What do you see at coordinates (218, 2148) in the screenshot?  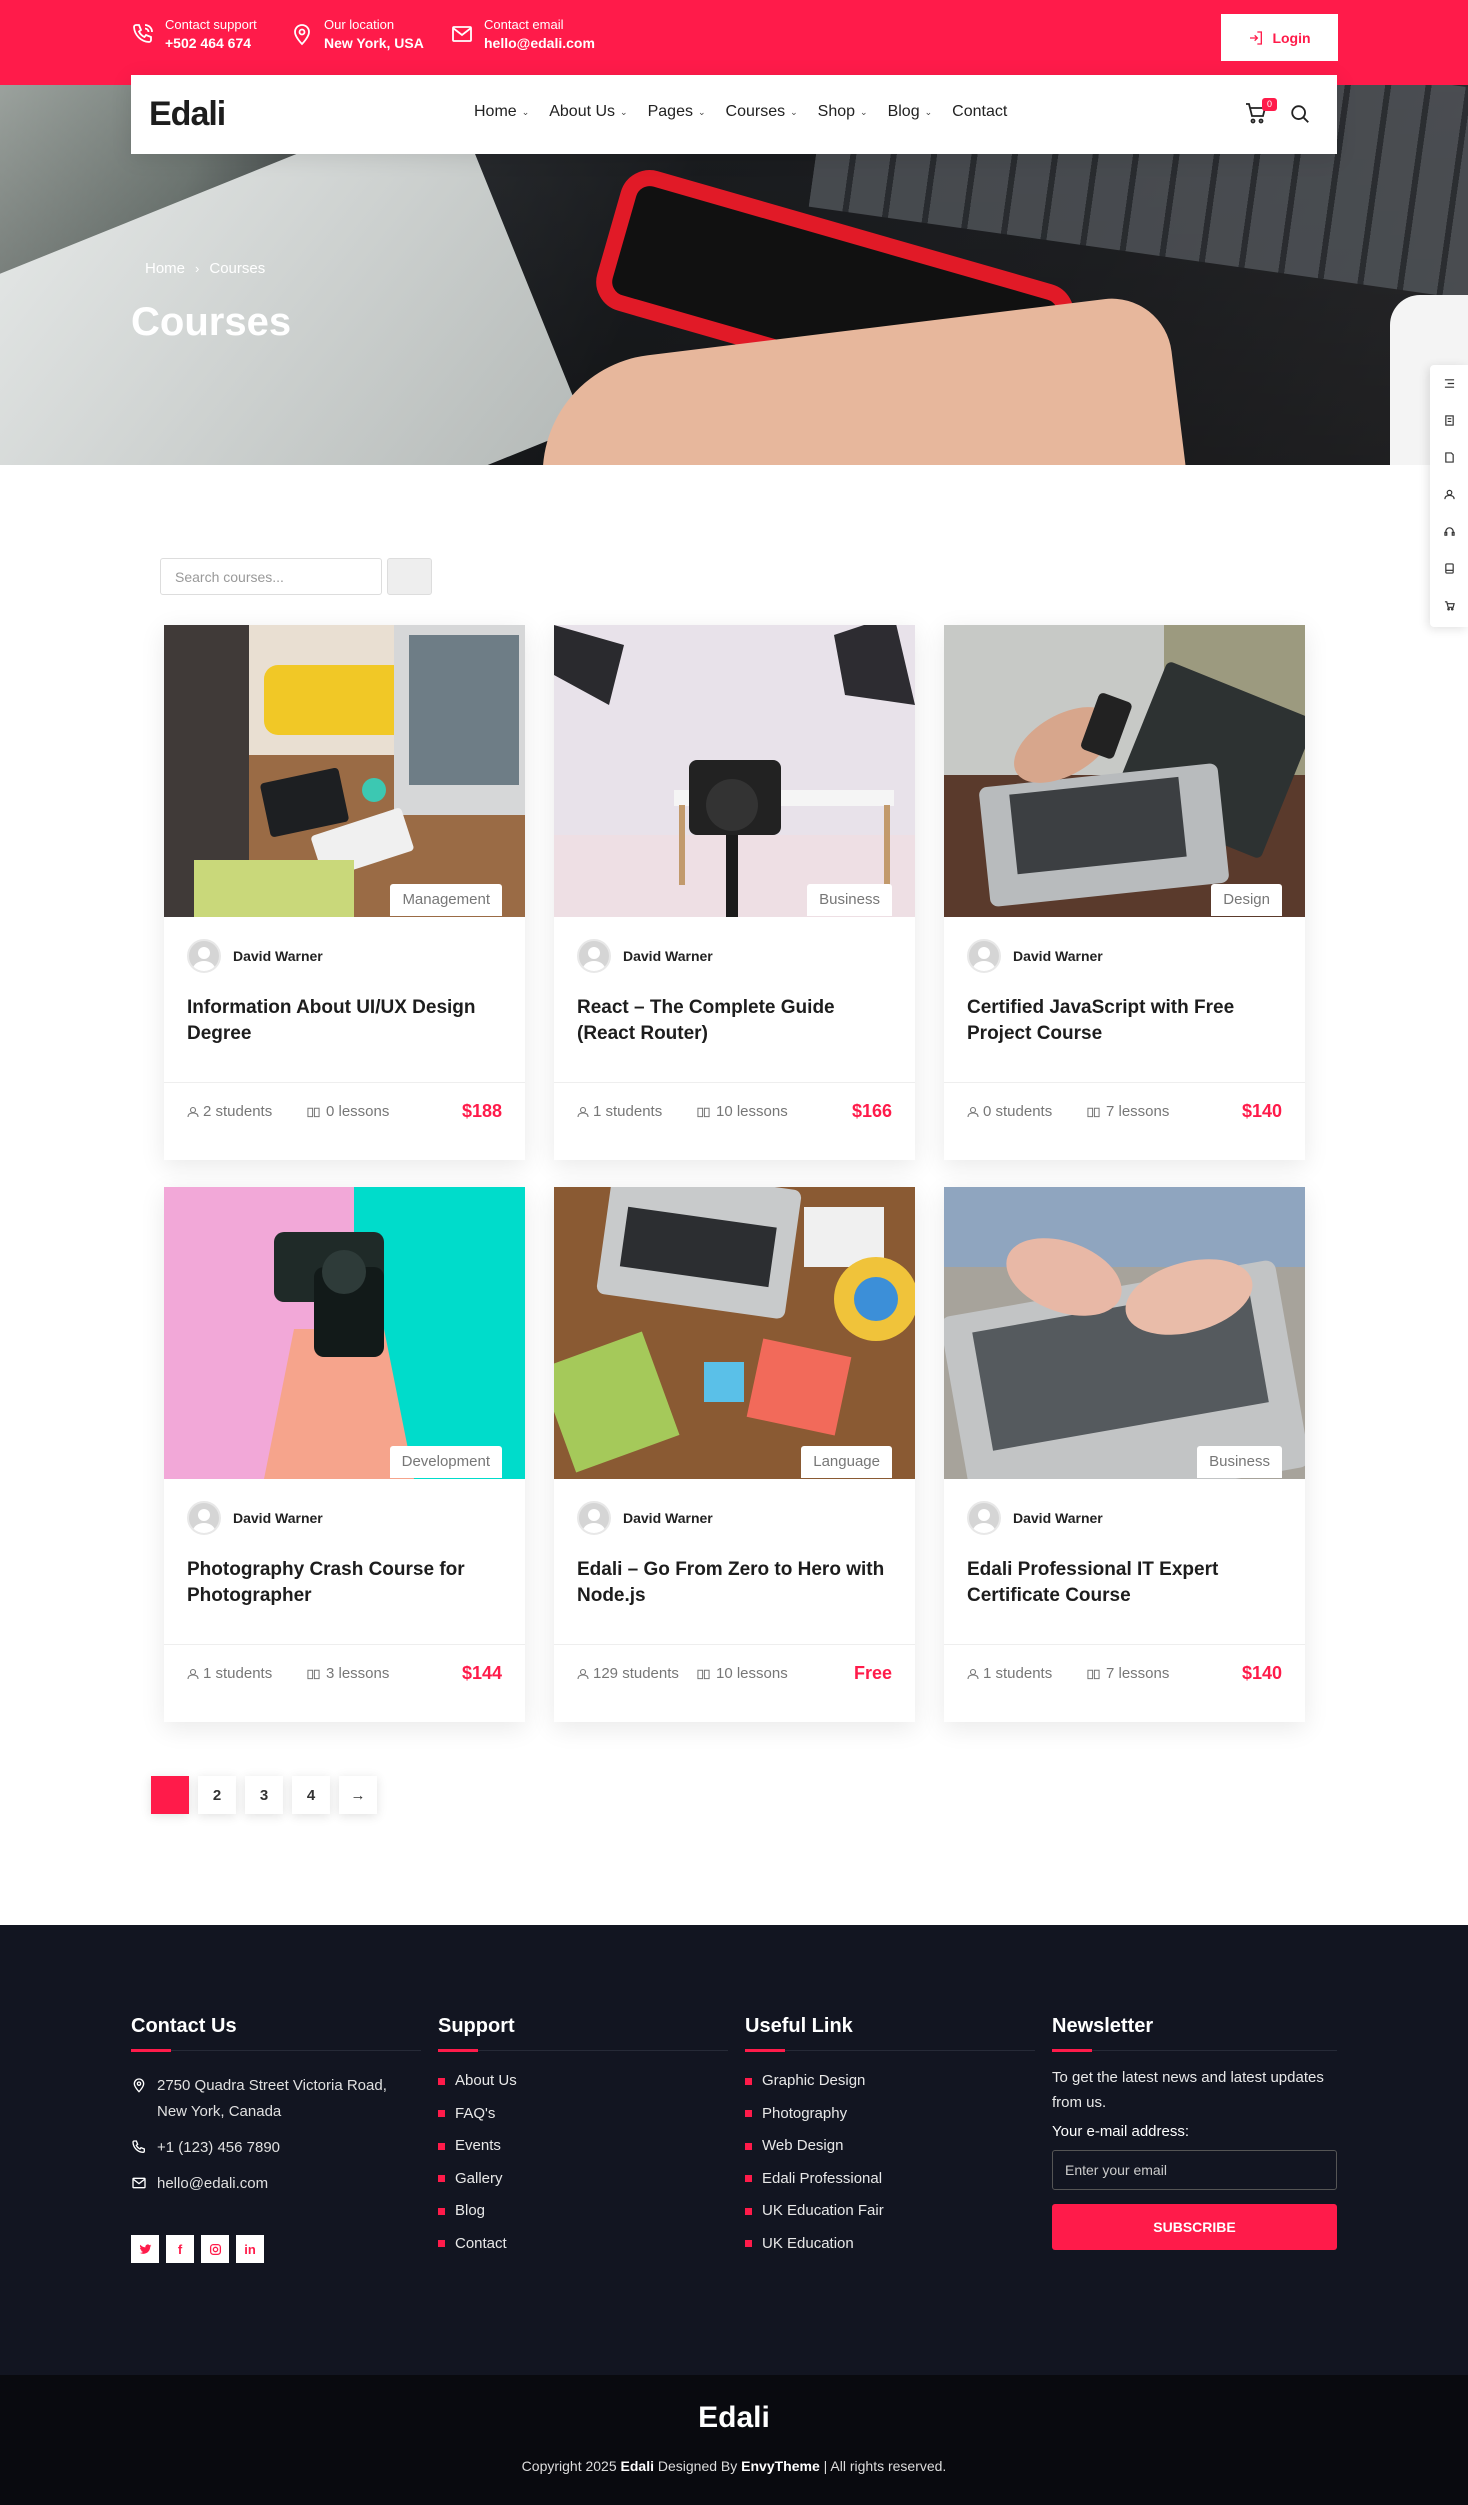 I see `phone-text: +1 (123) 456 7890` at bounding box center [218, 2148].